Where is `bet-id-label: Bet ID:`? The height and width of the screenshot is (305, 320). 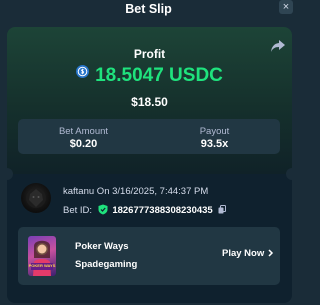 bet-id-label: Bet ID: is located at coordinates (78, 210).